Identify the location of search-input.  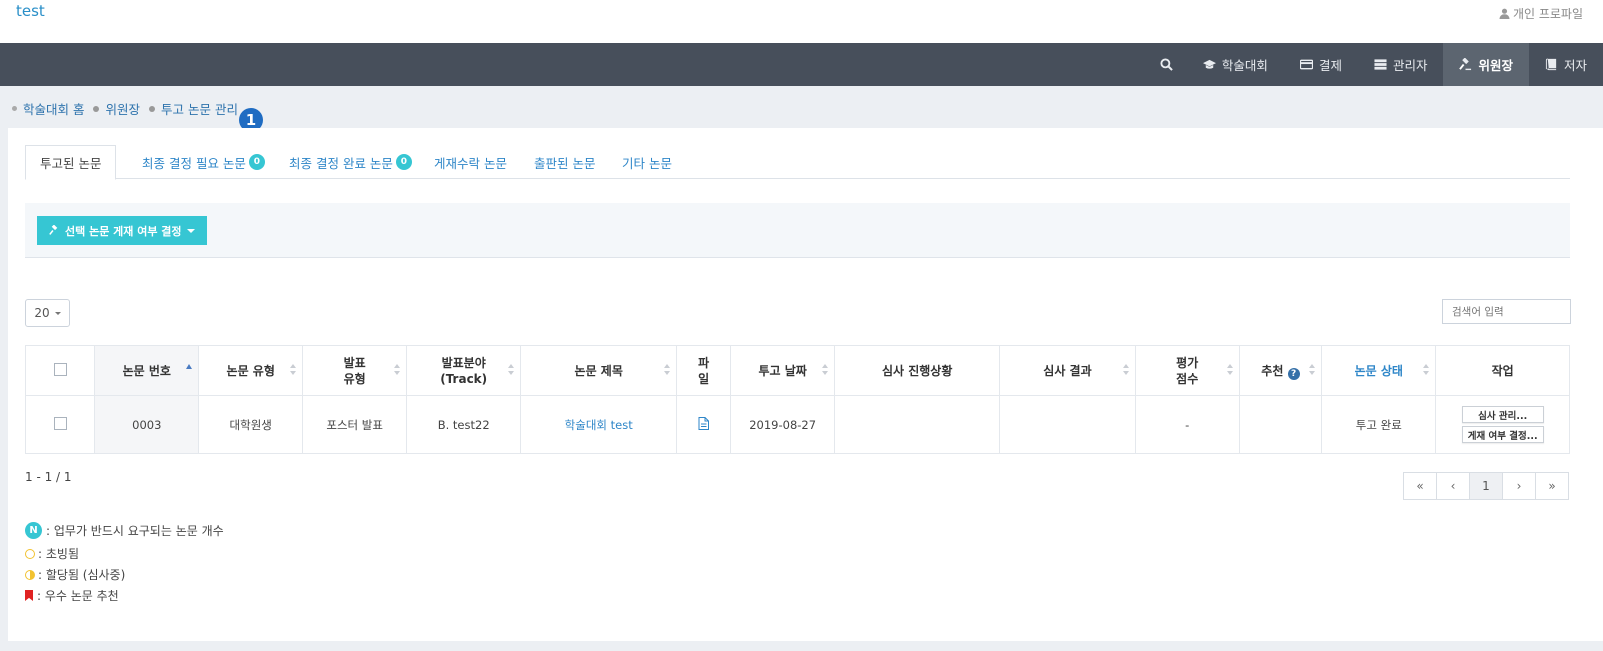
(1506, 311).